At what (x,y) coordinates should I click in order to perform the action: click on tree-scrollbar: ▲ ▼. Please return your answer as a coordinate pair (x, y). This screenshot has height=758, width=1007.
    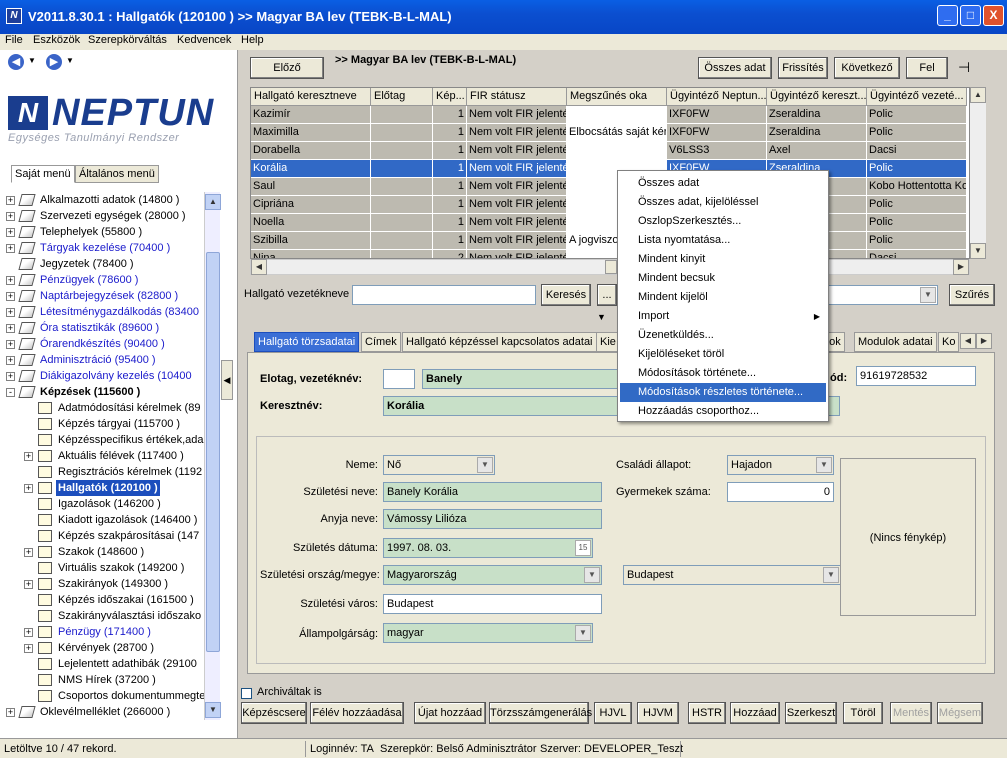
    Looking at the image, I should click on (212, 456).